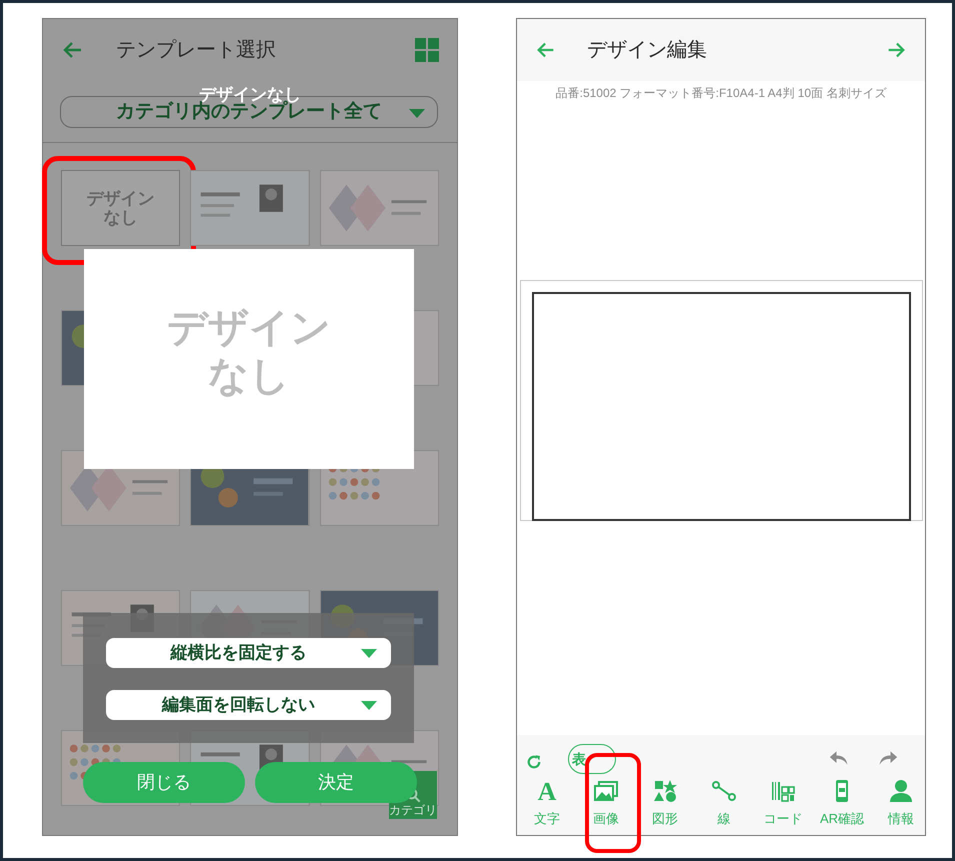 This screenshot has width=955, height=861. Describe the element at coordinates (606, 803) in the screenshot. I see `tool-button: 画像` at that location.